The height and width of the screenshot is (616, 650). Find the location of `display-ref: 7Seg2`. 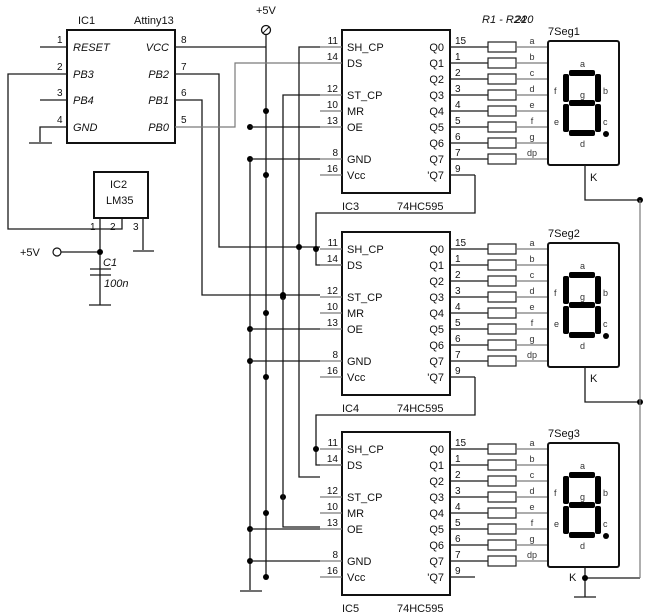

display-ref: 7Seg2 is located at coordinates (564, 234).